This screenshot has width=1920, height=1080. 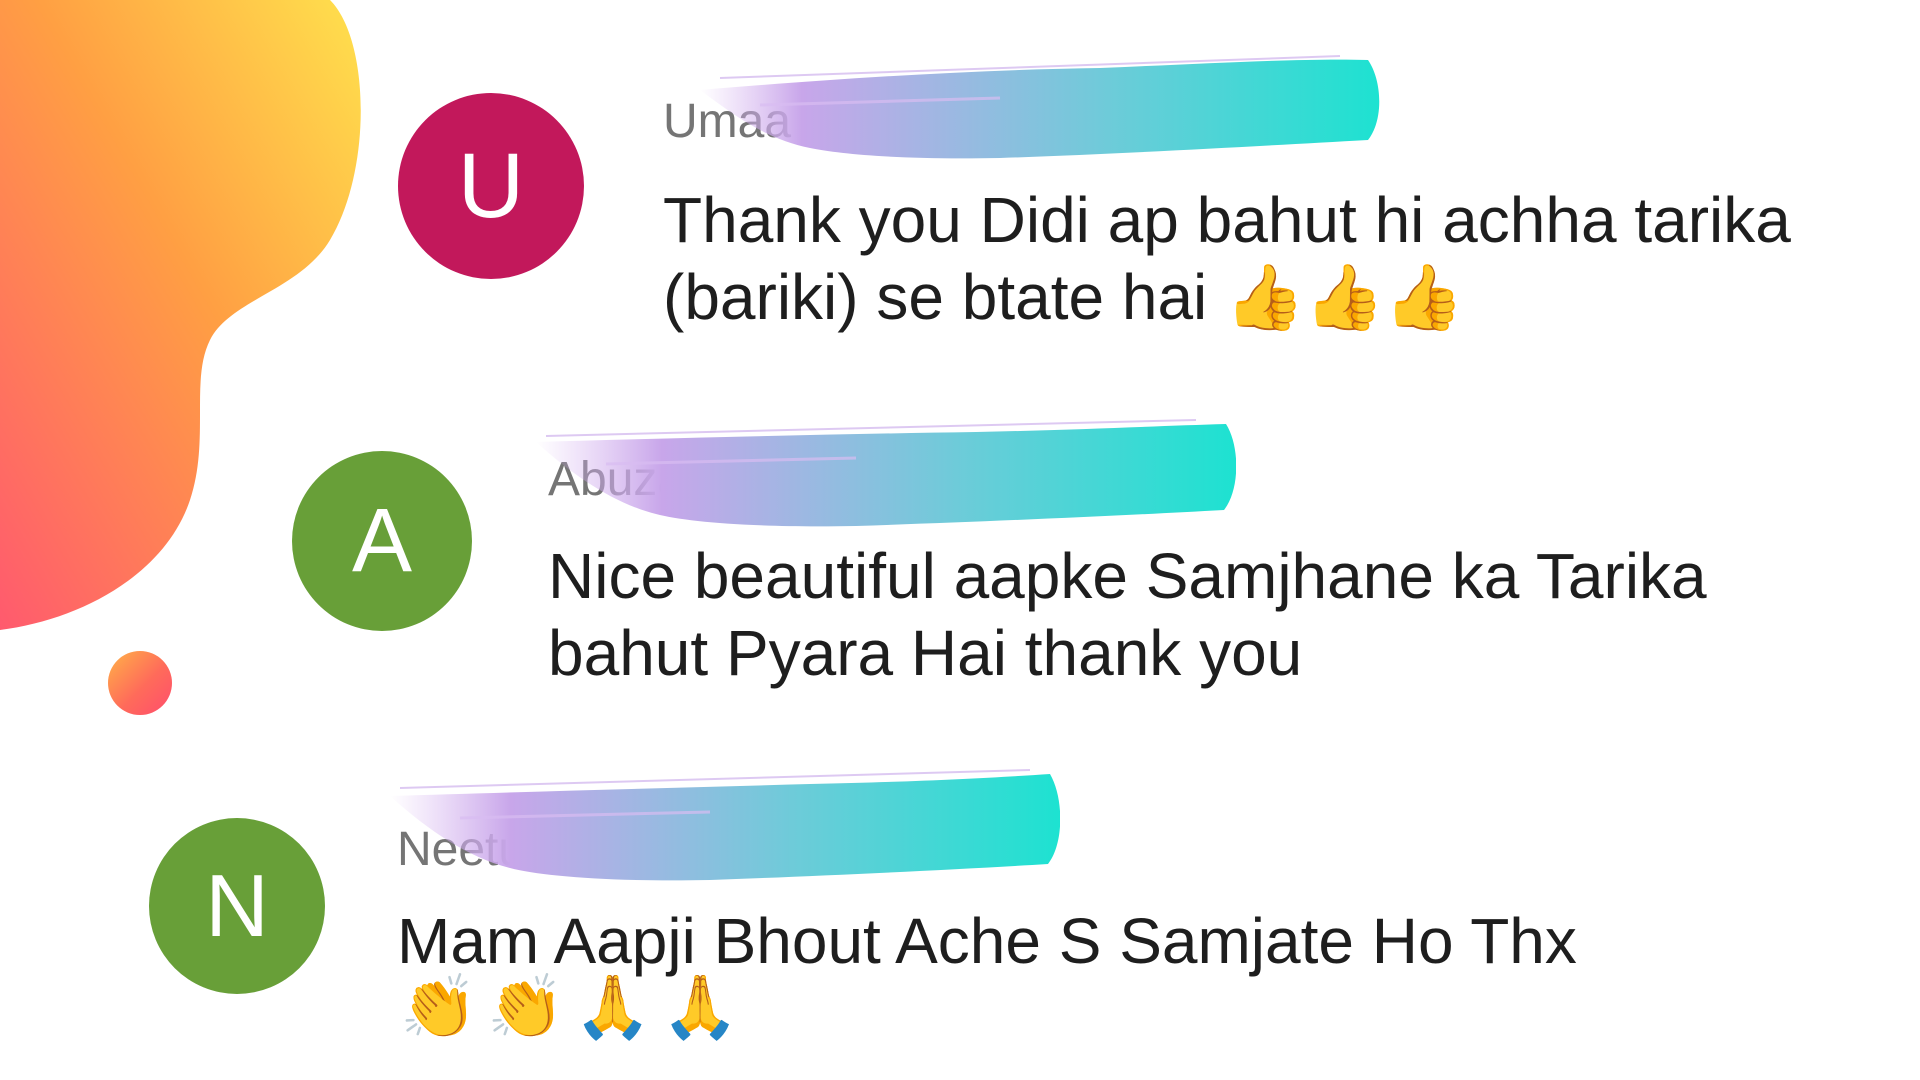 I want to click on decorative-dot, so click(x=140, y=683).